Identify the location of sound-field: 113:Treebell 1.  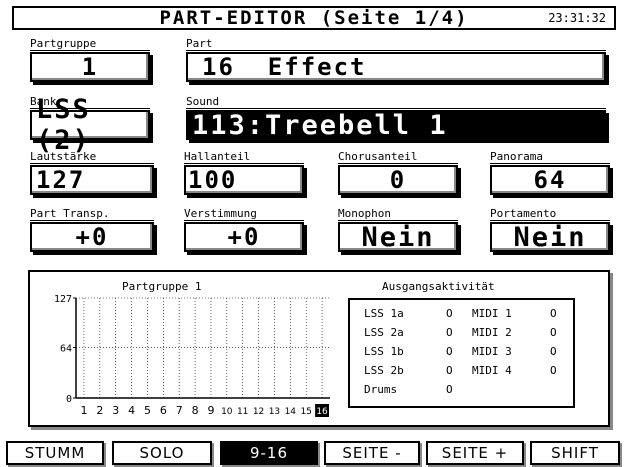
(396, 125).